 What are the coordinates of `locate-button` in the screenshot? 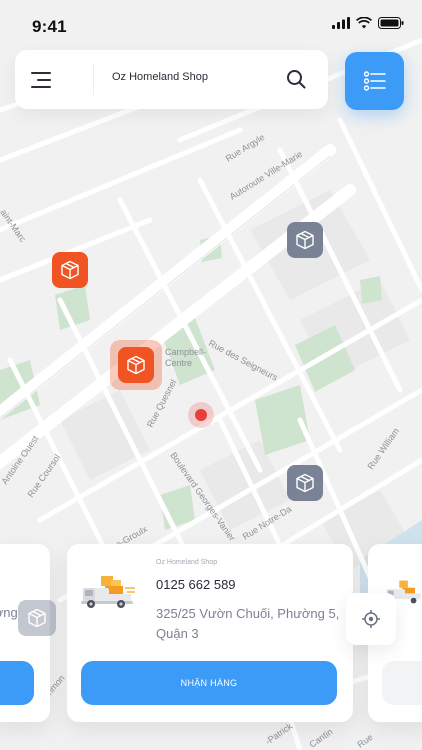 It's located at (371, 619).